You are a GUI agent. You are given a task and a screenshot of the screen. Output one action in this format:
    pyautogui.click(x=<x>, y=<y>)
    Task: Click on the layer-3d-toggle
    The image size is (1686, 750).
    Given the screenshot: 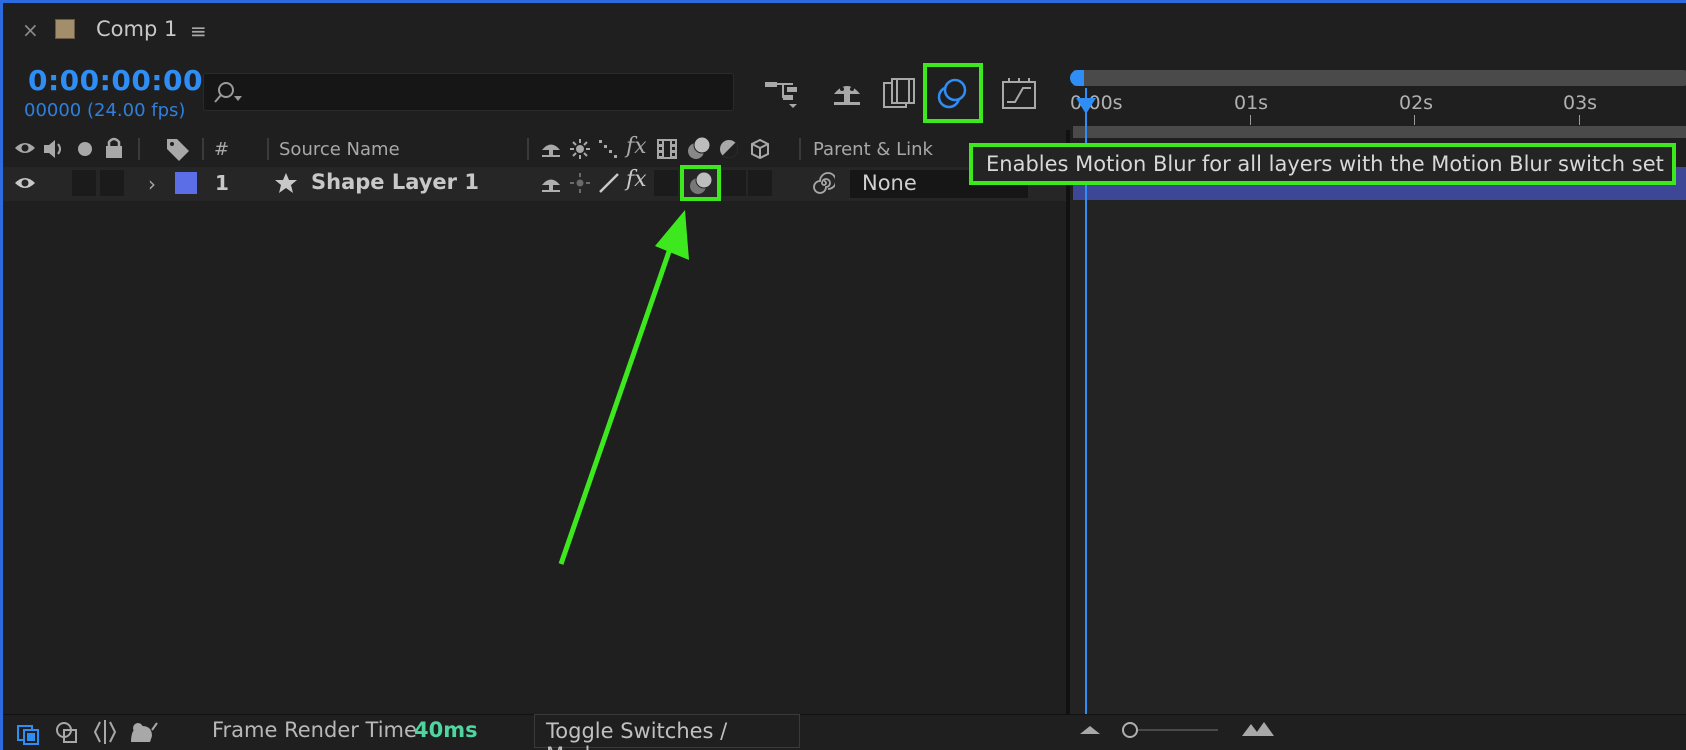 What is the action you would take?
    pyautogui.click(x=760, y=183)
    